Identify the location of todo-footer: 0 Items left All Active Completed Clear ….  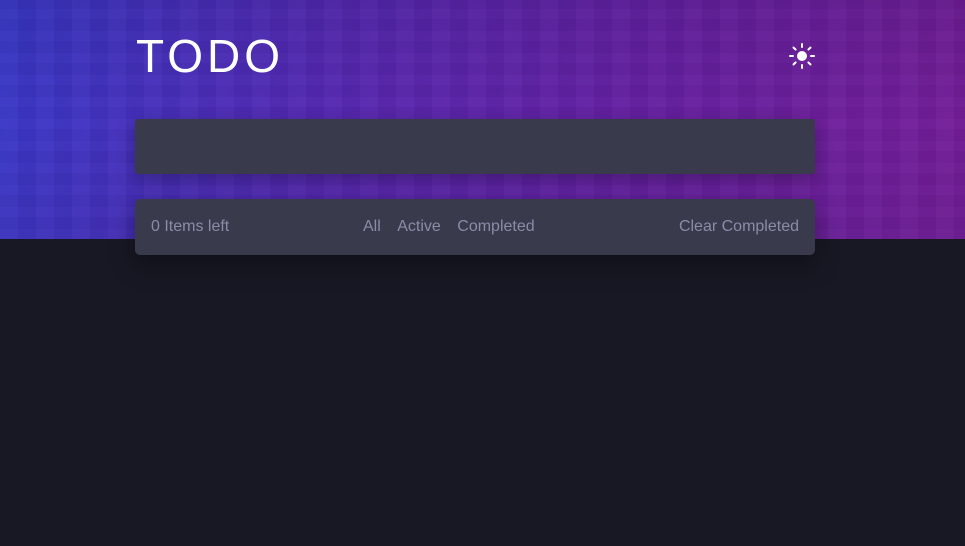
(475, 227).